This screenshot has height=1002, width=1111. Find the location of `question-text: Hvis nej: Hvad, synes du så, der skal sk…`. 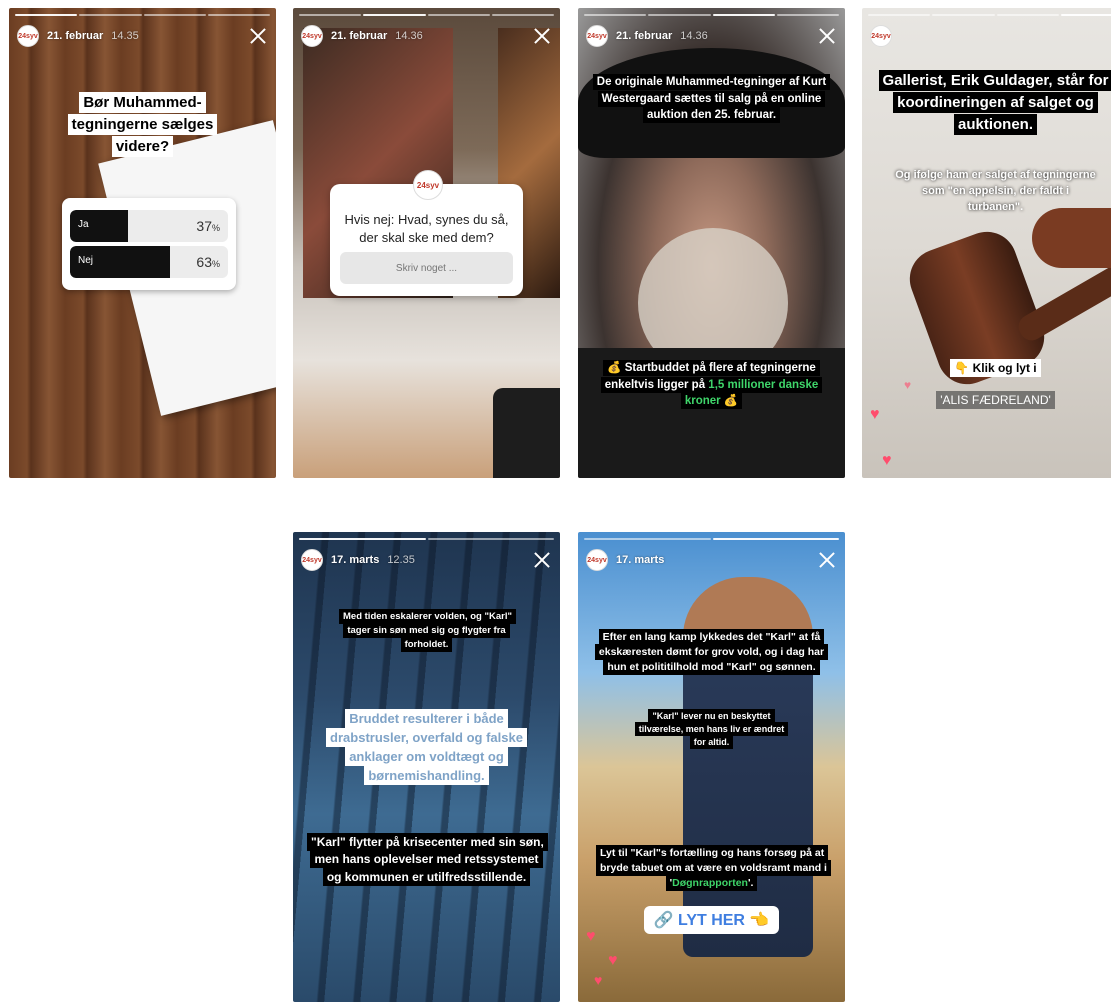

question-text: Hvis nej: Hvad, synes du så, der skal sk… is located at coordinates (426, 229).